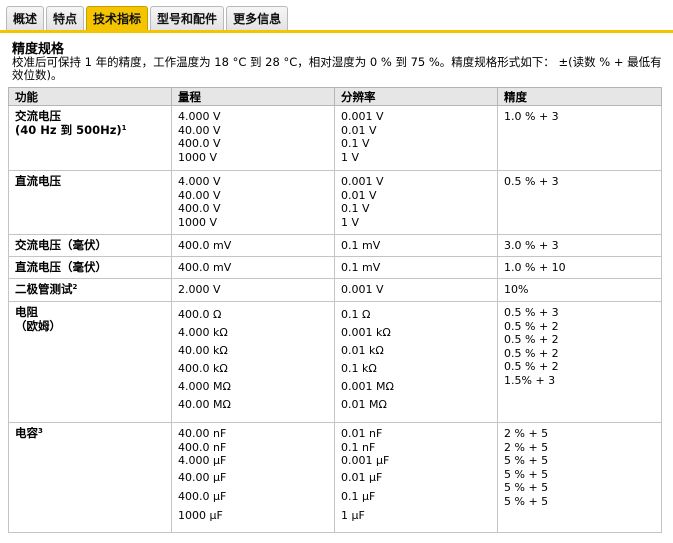 The width and height of the screenshot is (673, 543). I want to click on tab-specifications: 技术指标, so click(117, 18).